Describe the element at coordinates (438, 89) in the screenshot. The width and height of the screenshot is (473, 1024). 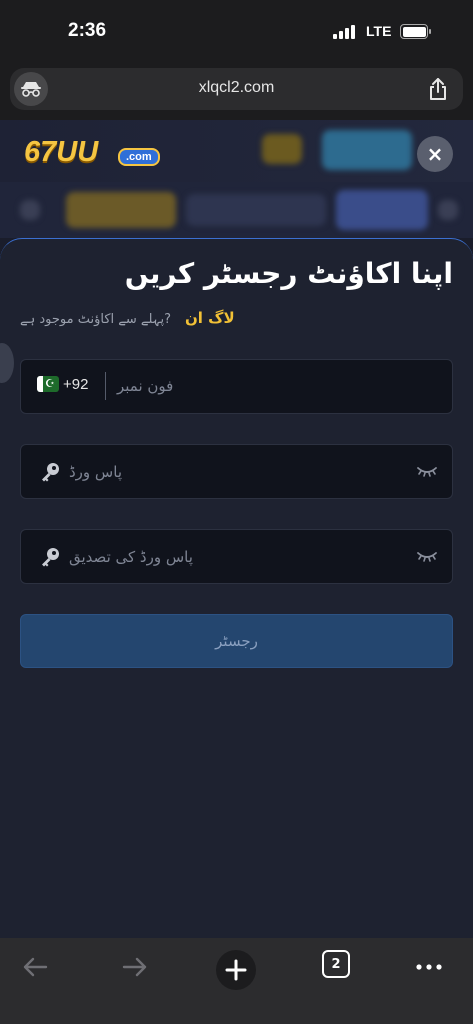
I see `share-icon` at that location.